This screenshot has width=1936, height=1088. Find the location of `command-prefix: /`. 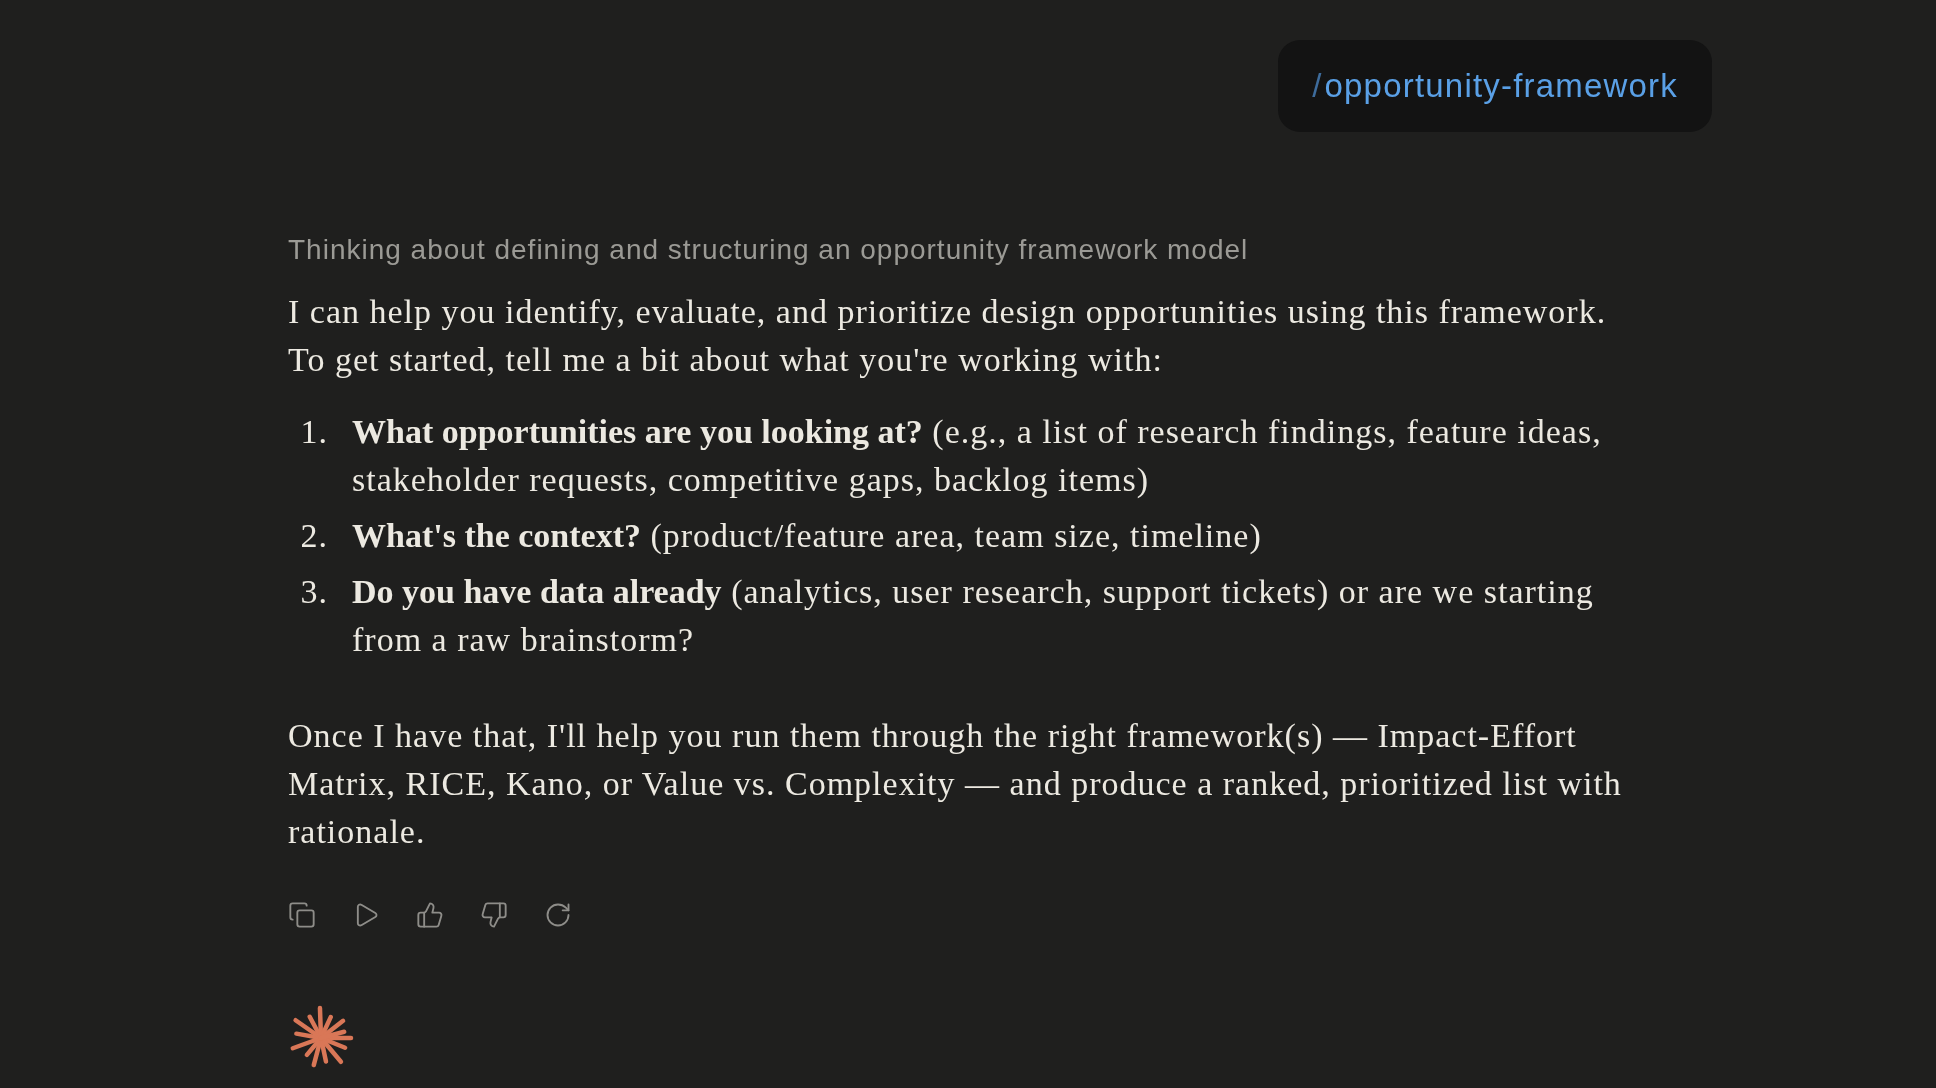

command-prefix: / is located at coordinates (1317, 86).